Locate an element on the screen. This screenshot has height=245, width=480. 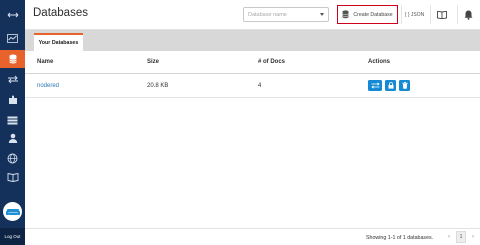
sidebar-item-replication is located at coordinates (12, 79).